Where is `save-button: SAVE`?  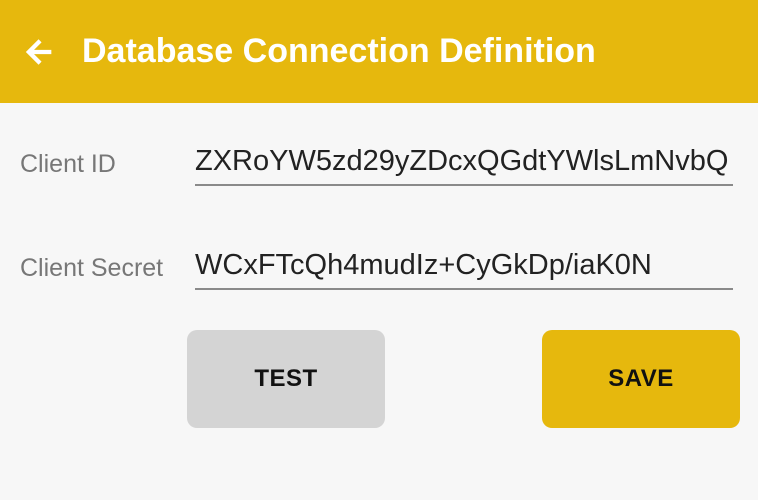
save-button: SAVE is located at coordinates (641, 379).